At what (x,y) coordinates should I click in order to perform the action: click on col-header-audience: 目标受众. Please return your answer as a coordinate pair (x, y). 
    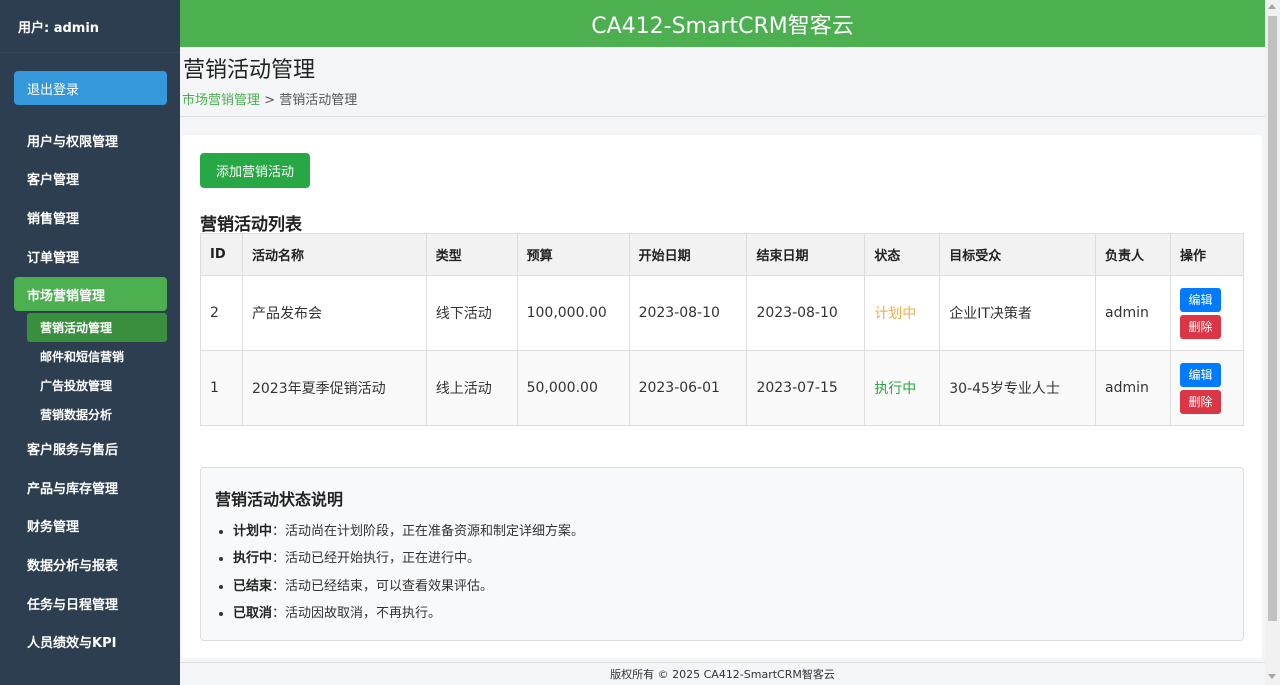
    Looking at the image, I should click on (1017, 254).